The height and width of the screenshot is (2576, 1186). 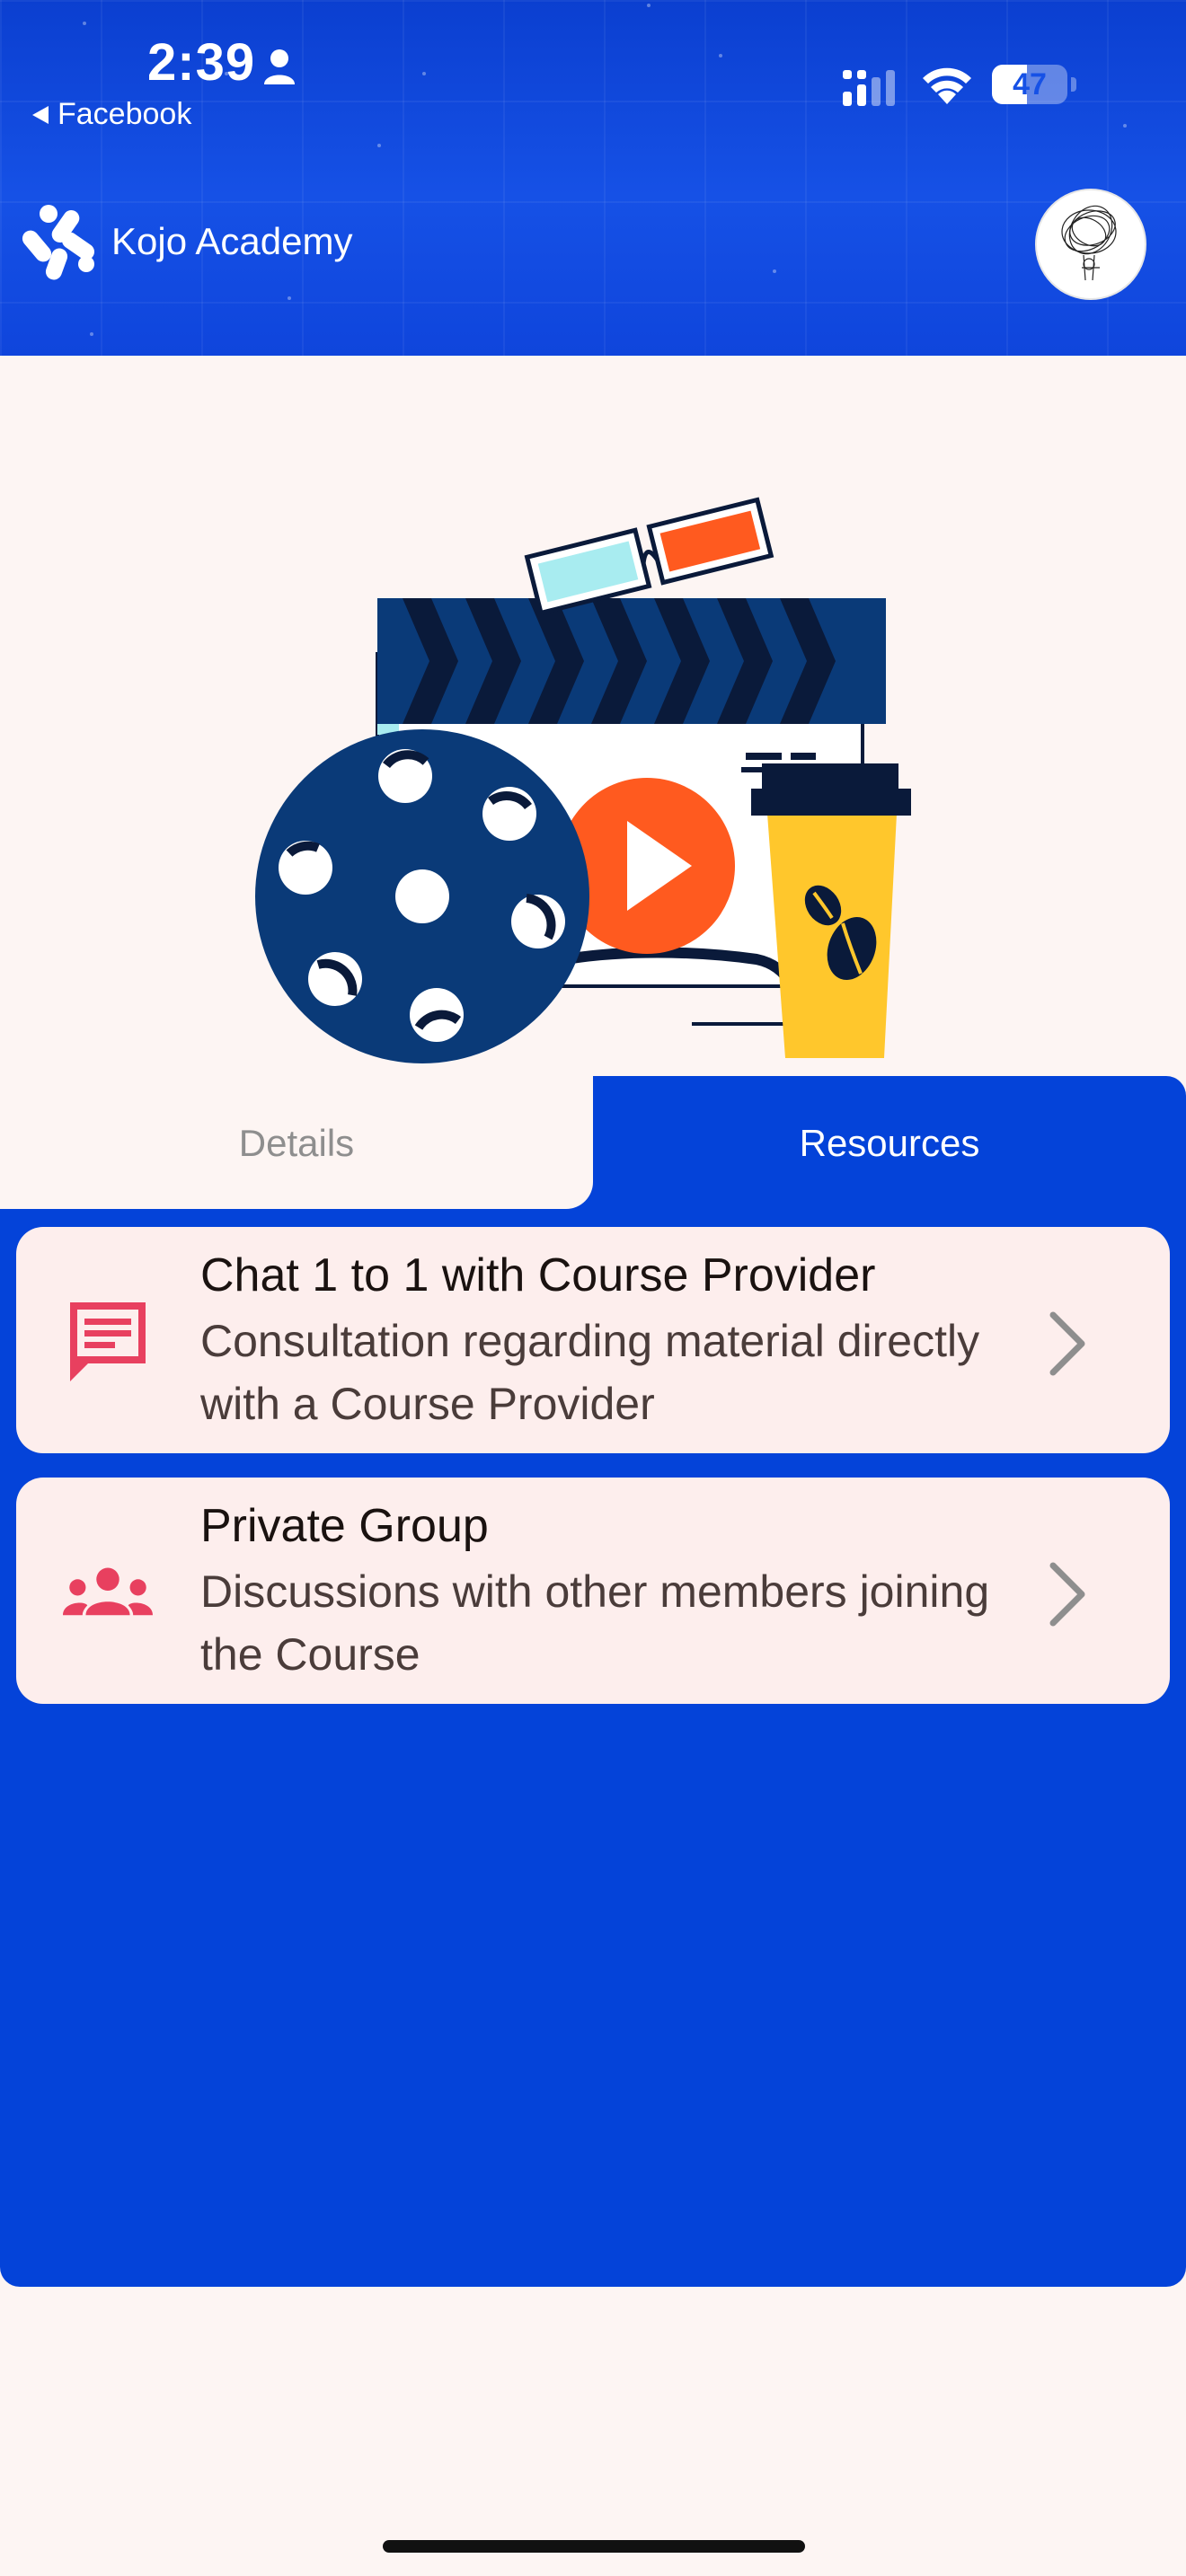 I want to click on home-indicator, so click(x=594, y=2546).